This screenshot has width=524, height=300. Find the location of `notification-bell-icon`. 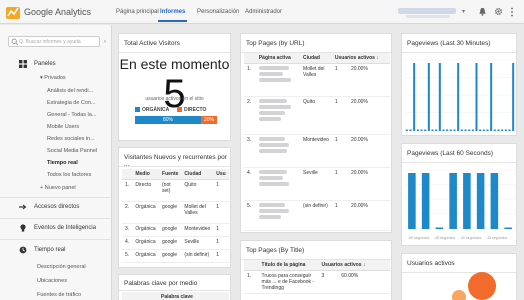

notification-bell-icon is located at coordinates (482, 11).